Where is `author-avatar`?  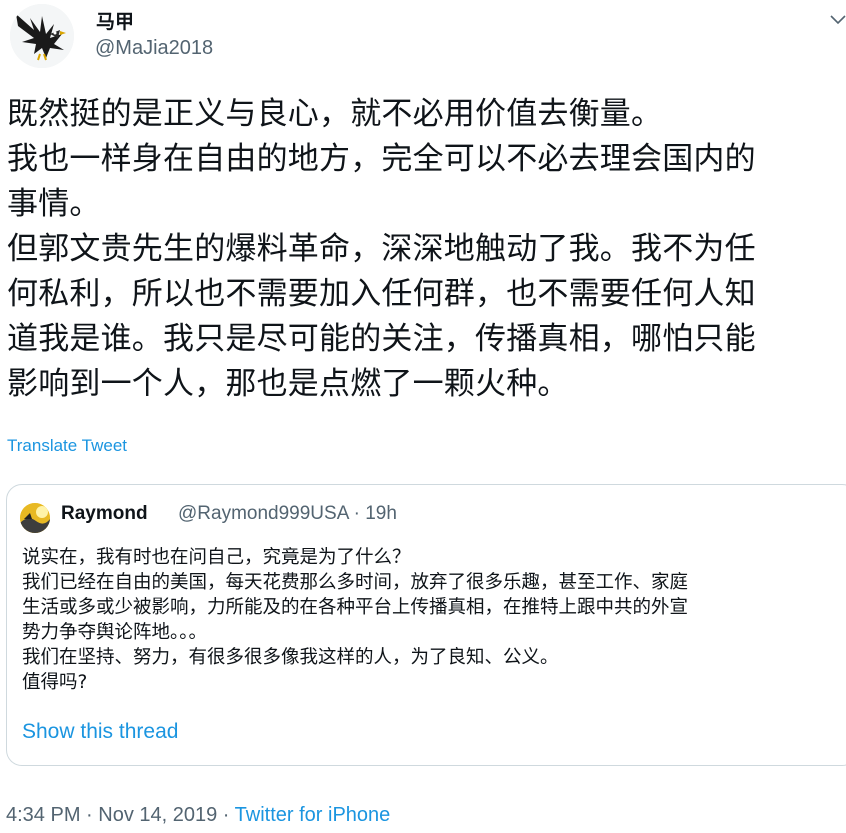 author-avatar is located at coordinates (42, 36).